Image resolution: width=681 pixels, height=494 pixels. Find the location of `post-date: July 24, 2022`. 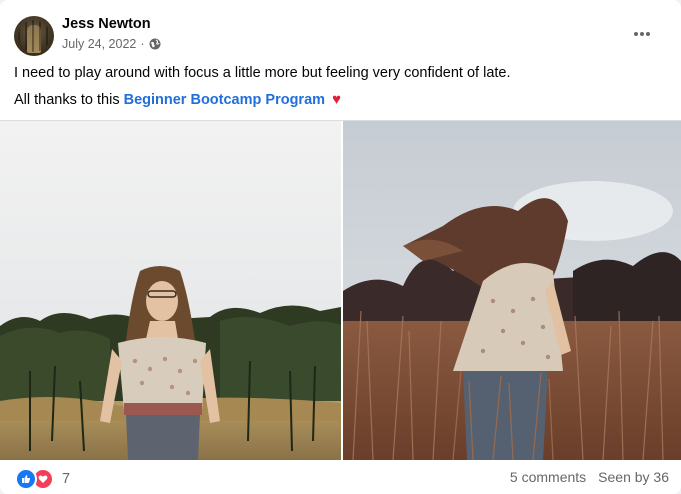

post-date: July 24, 2022 is located at coordinates (99, 44).